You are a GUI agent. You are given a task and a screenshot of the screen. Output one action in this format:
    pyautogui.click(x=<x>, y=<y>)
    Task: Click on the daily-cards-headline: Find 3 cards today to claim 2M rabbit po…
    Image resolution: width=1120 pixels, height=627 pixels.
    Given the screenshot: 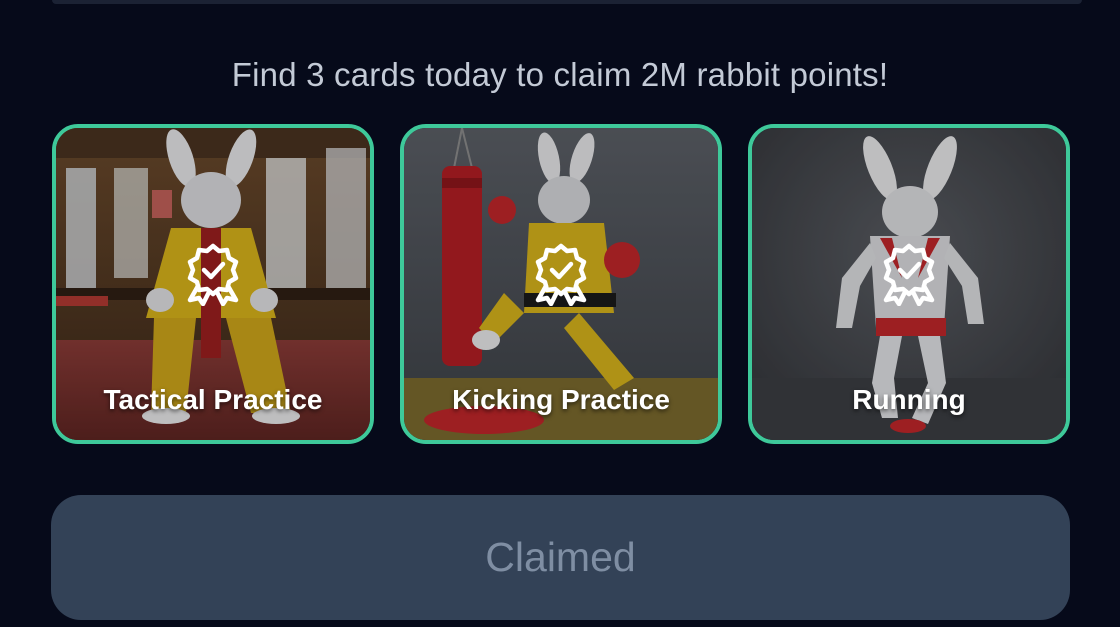 What is the action you would take?
    pyautogui.click(x=560, y=74)
    